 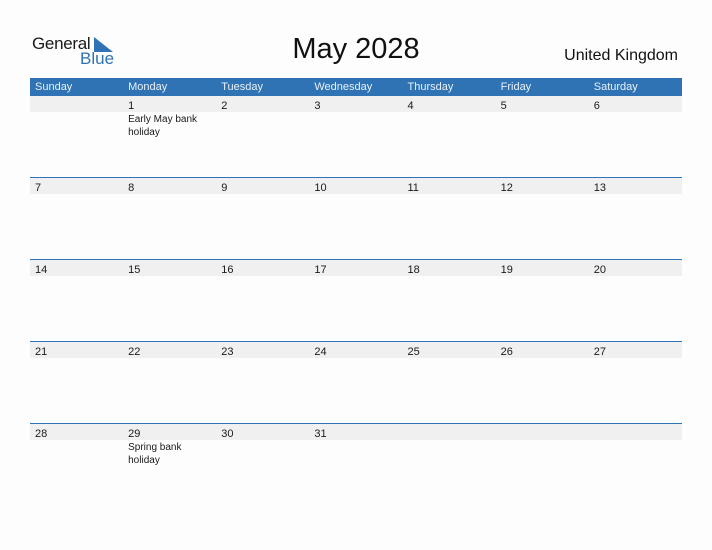 What do you see at coordinates (320, 188) in the screenshot?
I see `day-number: 10` at bounding box center [320, 188].